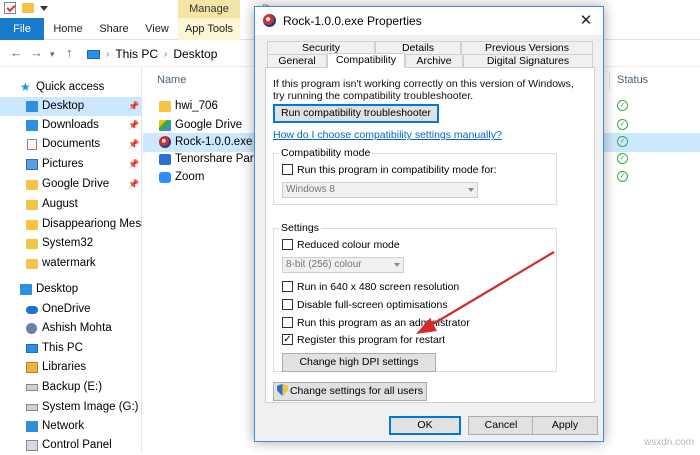 The image size is (700, 455). I want to click on new-folder-icon, so click(28, 8).